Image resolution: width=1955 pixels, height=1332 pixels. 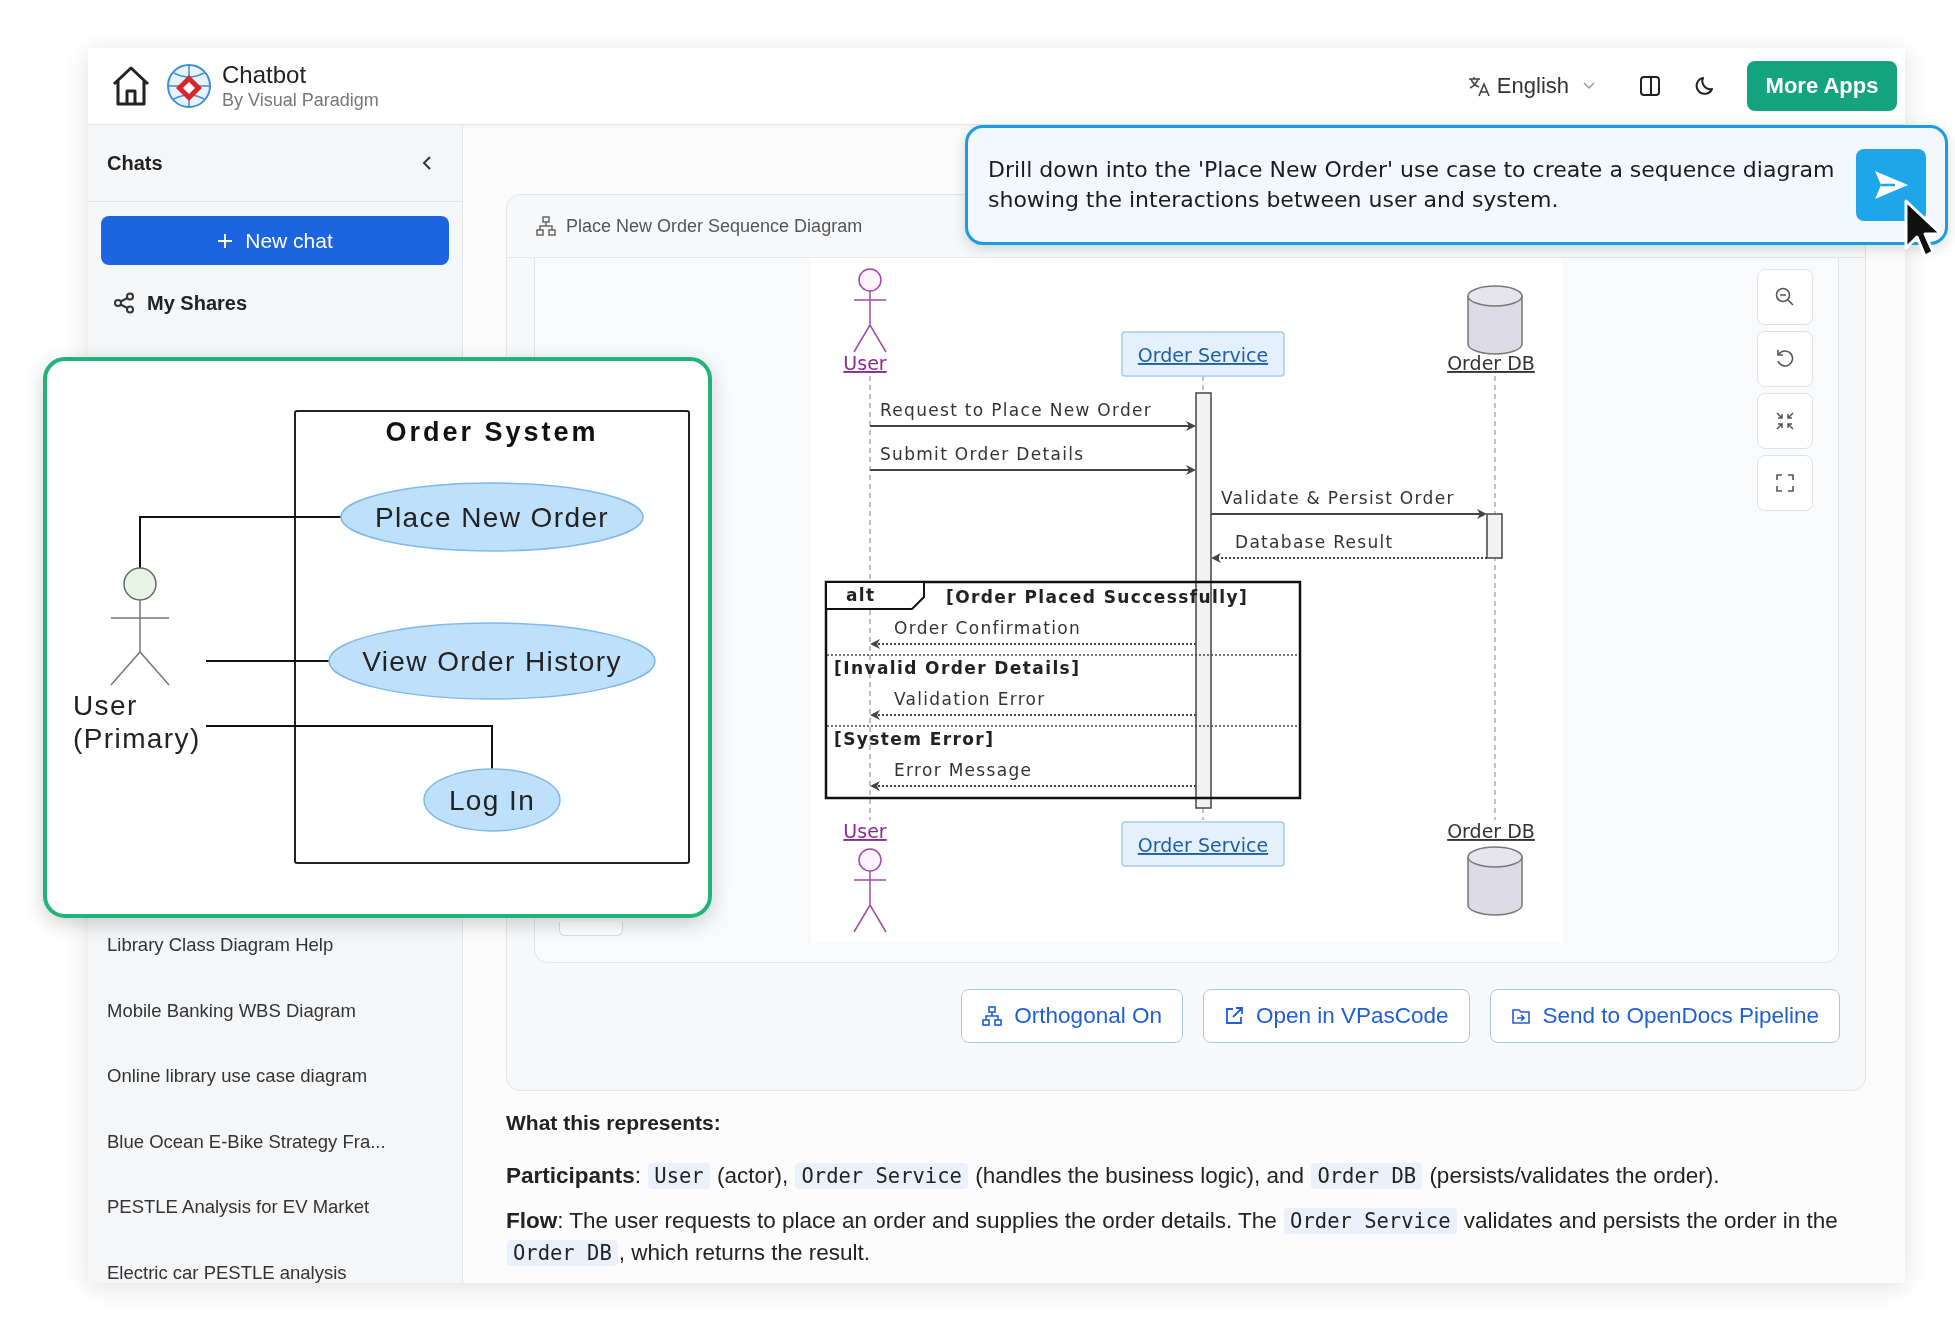 What do you see at coordinates (275, 1267) in the screenshot?
I see `chat-item: Electric car PESTLE analysis` at bounding box center [275, 1267].